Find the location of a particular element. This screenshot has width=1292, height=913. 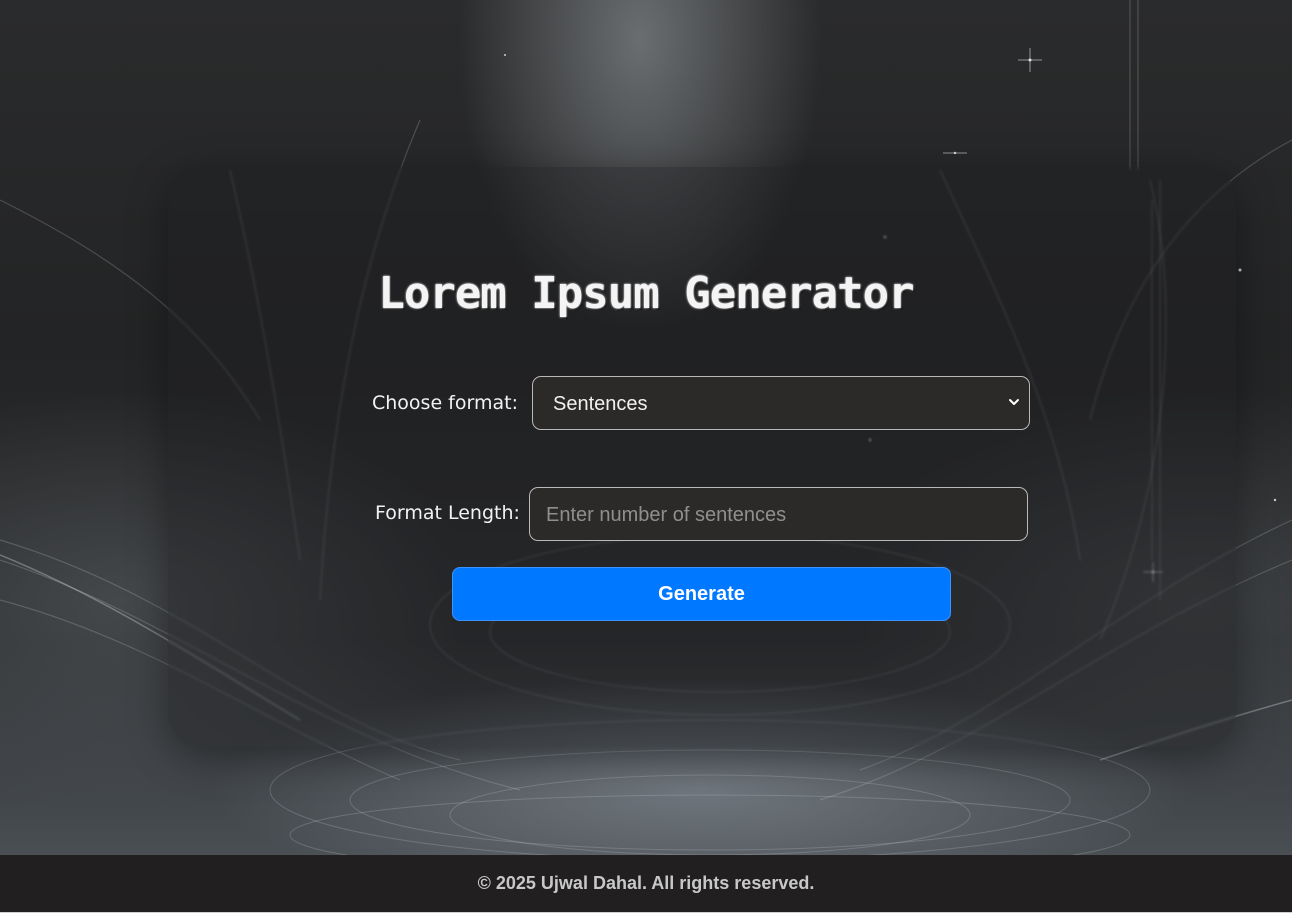

length-label: Format Length: is located at coordinates (447, 513).